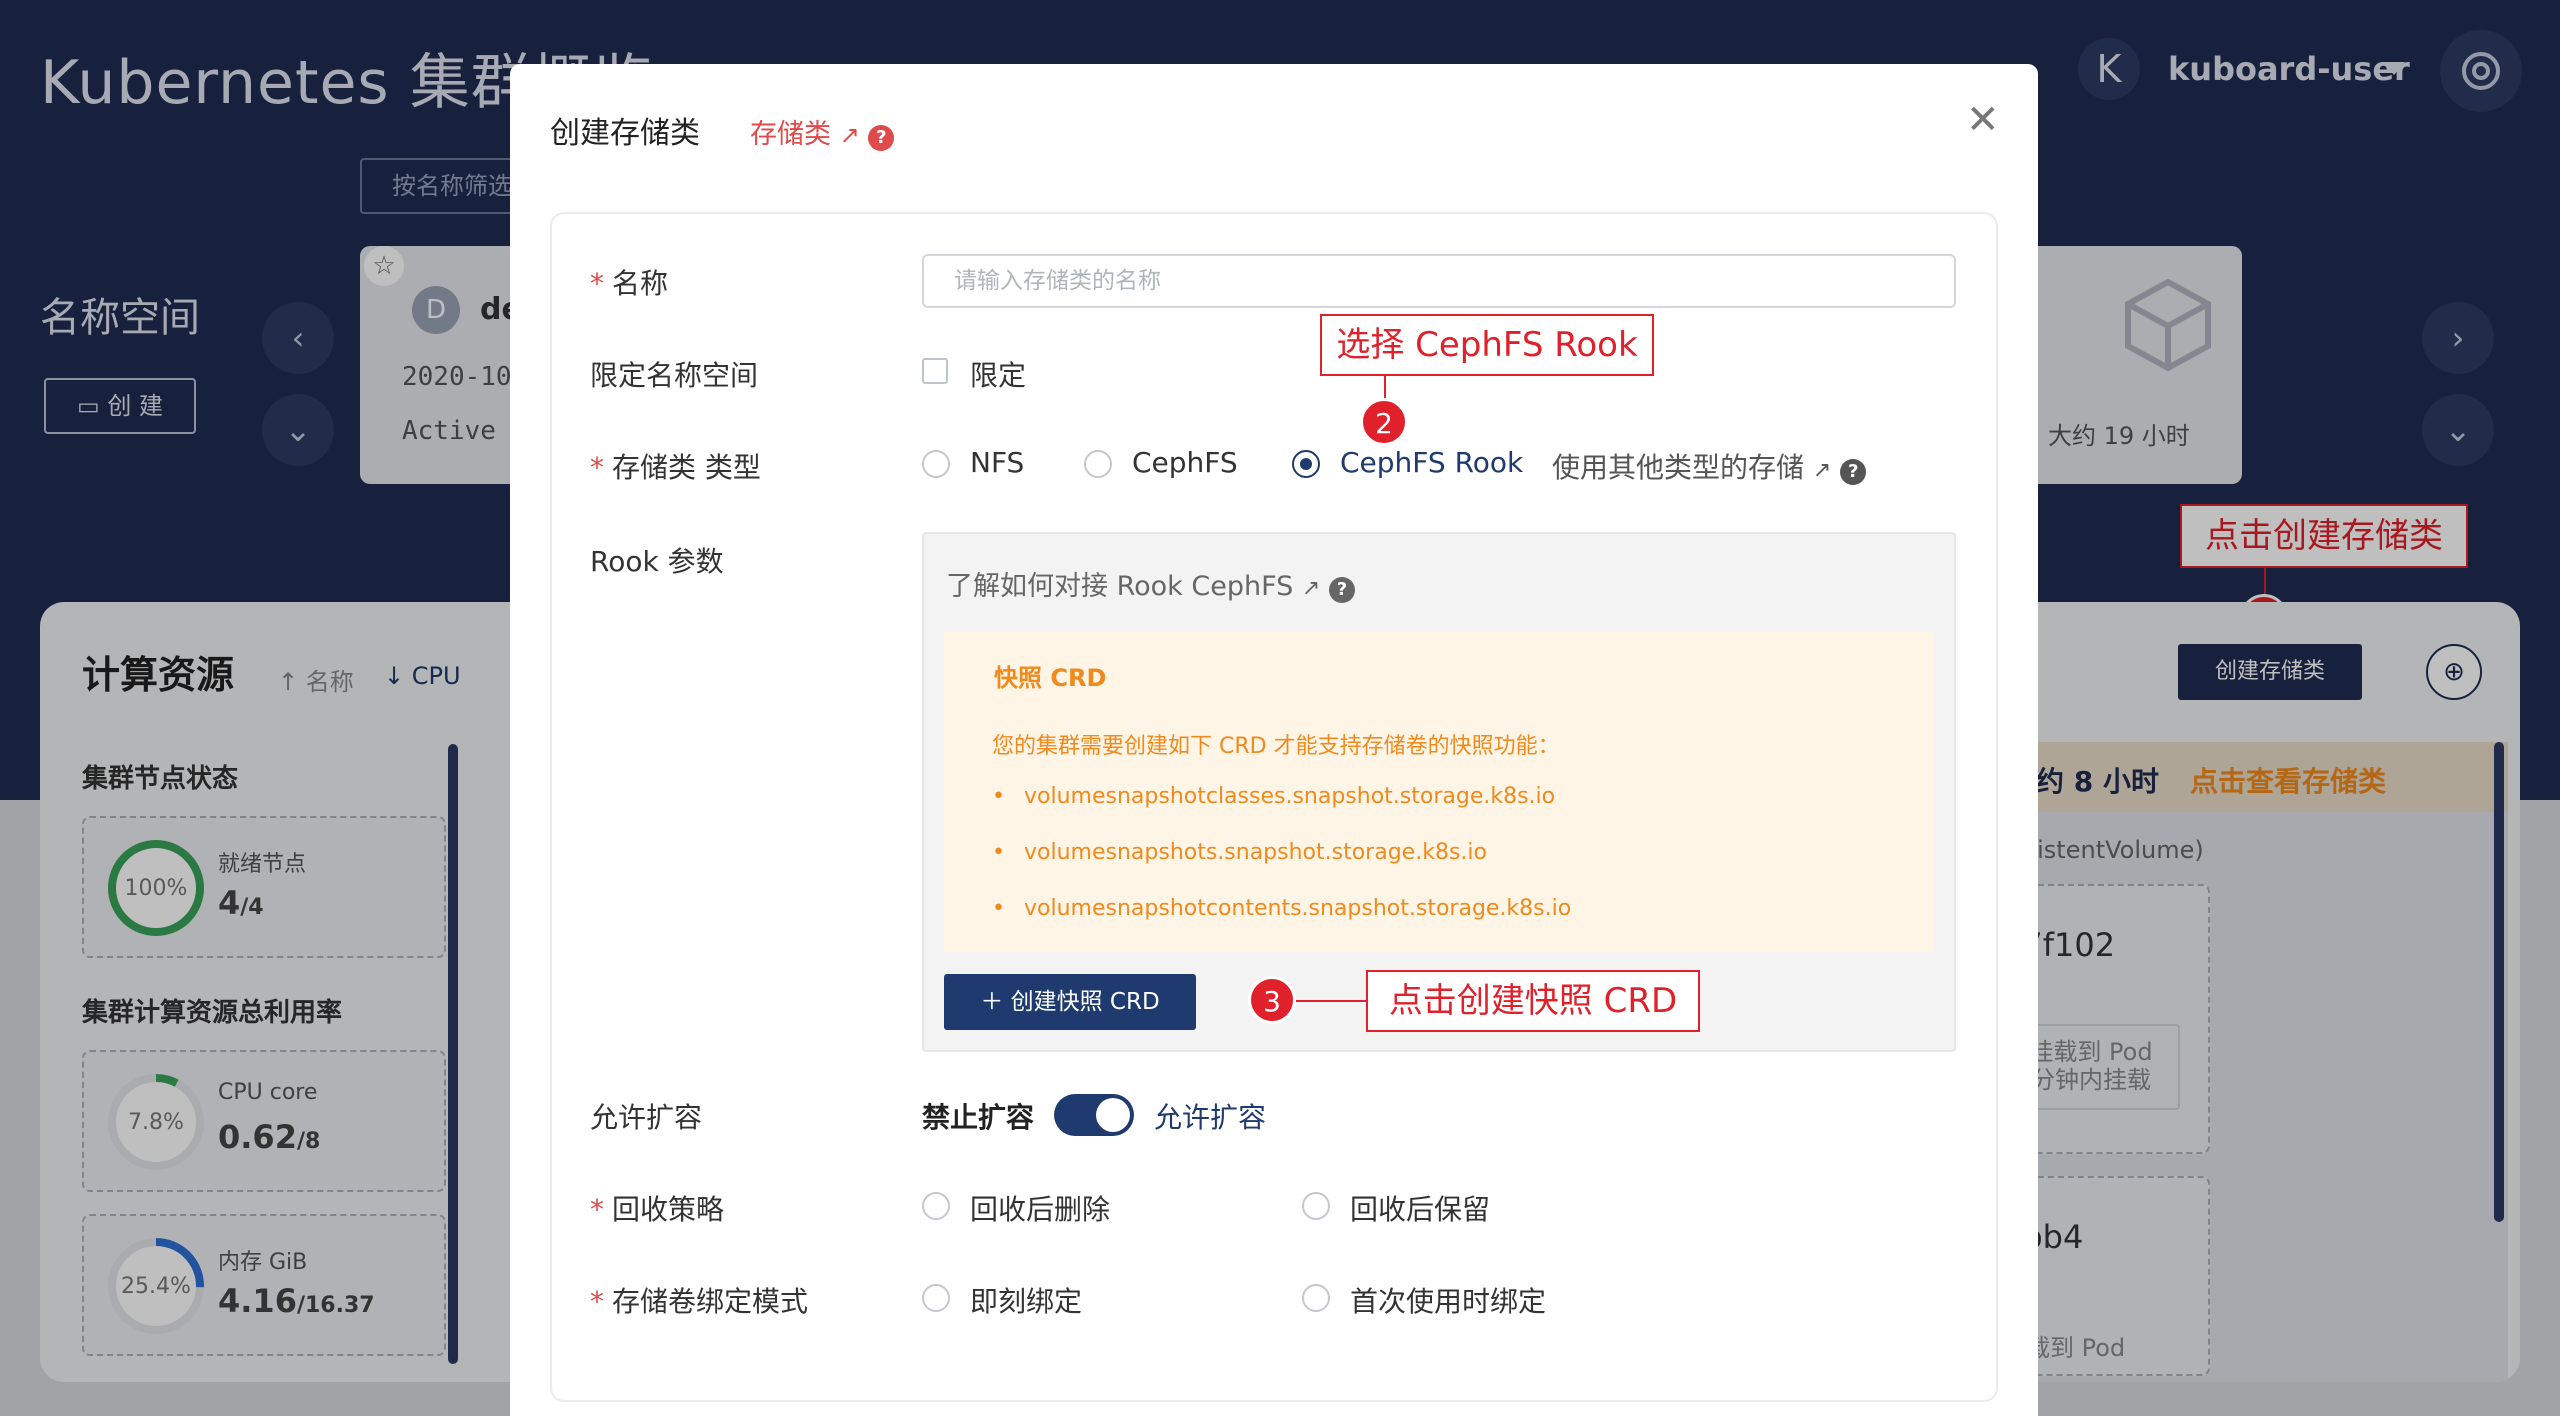 This screenshot has height=1416, width=2560. Describe the element at coordinates (1533, 1001) in the screenshot. I see `annotation-label: 点击创建快照 CRD` at that location.